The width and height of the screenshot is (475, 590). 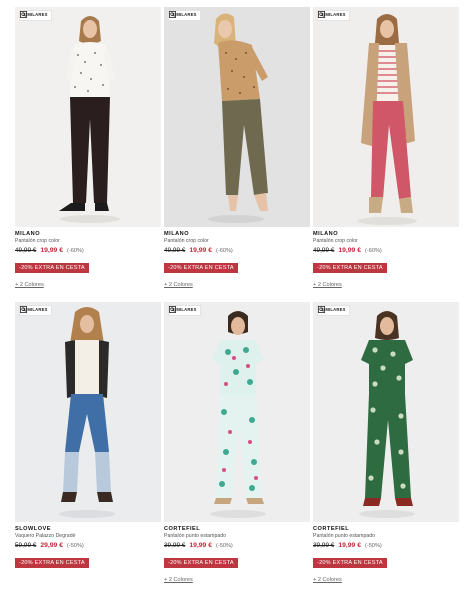 What do you see at coordinates (88, 529) in the screenshot?
I see `product-brand: SLOWLOVE` at bounding box center [88, 529].